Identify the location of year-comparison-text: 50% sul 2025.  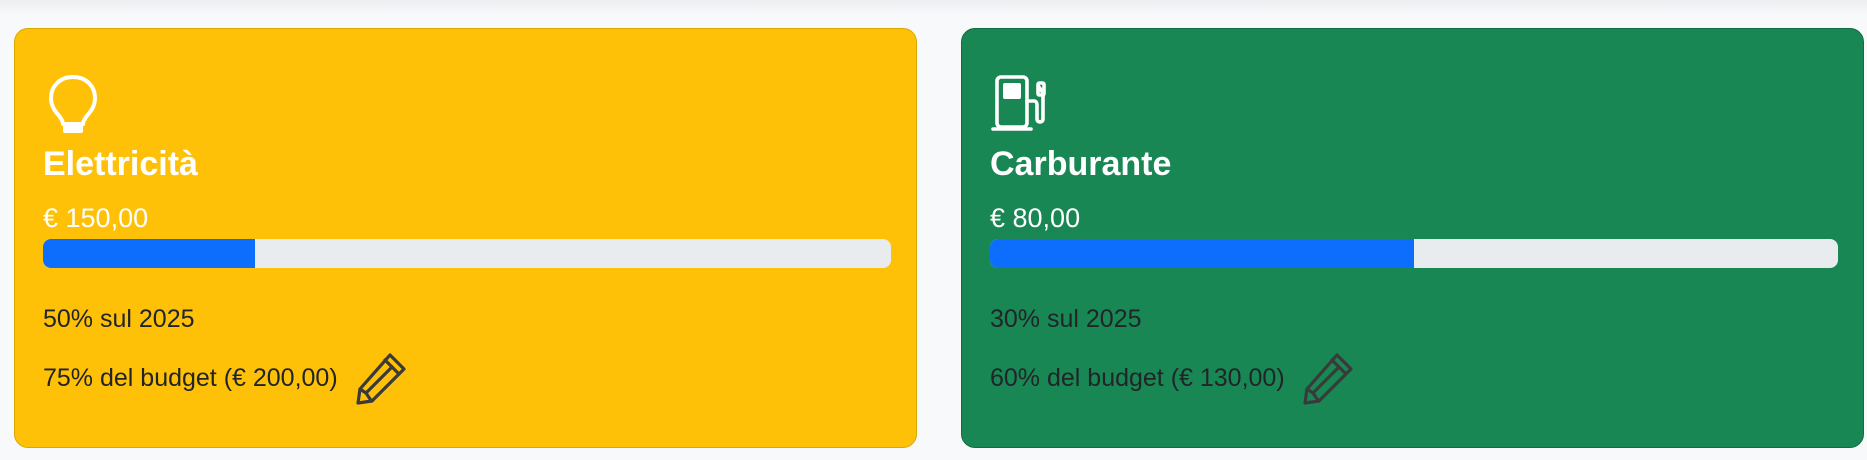
(119, 319).